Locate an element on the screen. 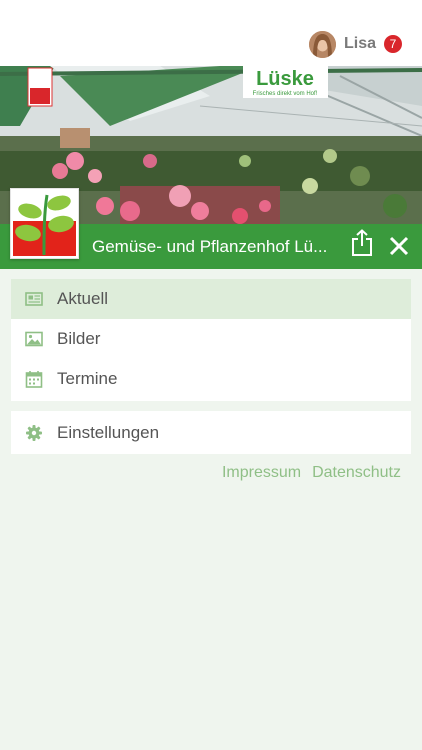 This screenshot has width=422, height=750. footer-links: Impressum Datenschutz is located at coordinates (311, 473).